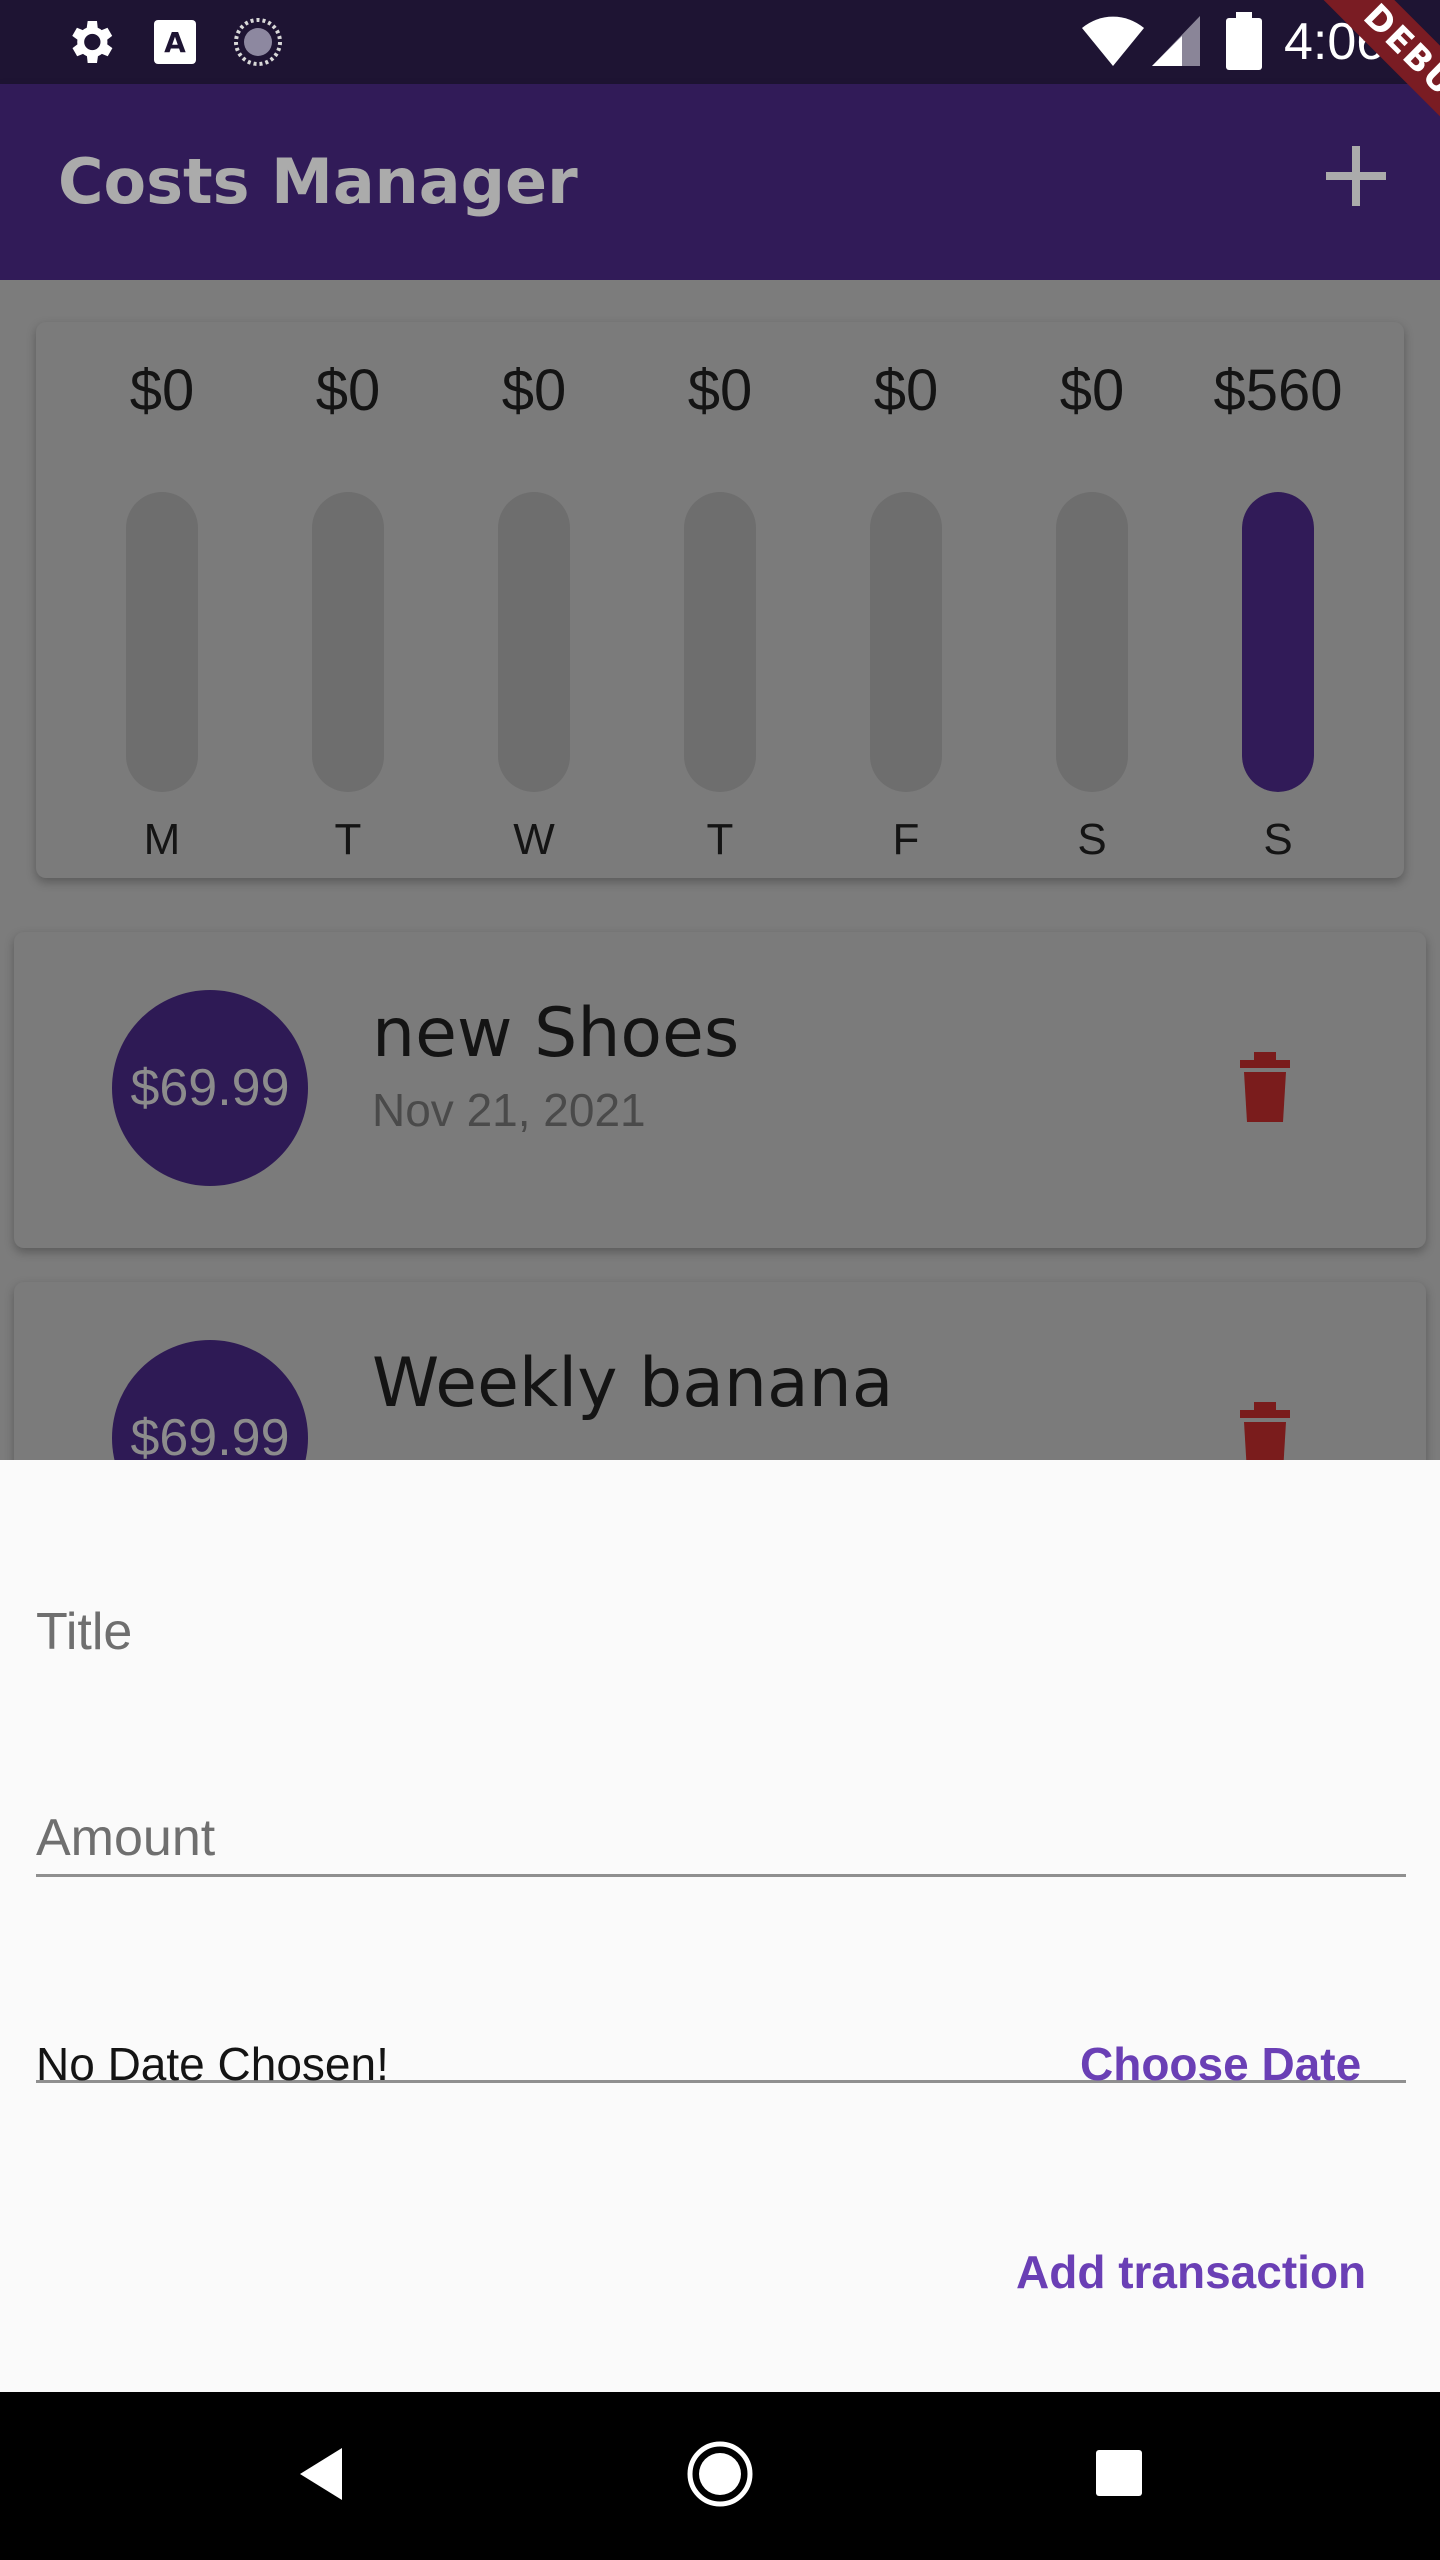 The image size is (1440, 2560). I want to click on transaction-card: $69.99 Weekly banana, so click(720, 1371).